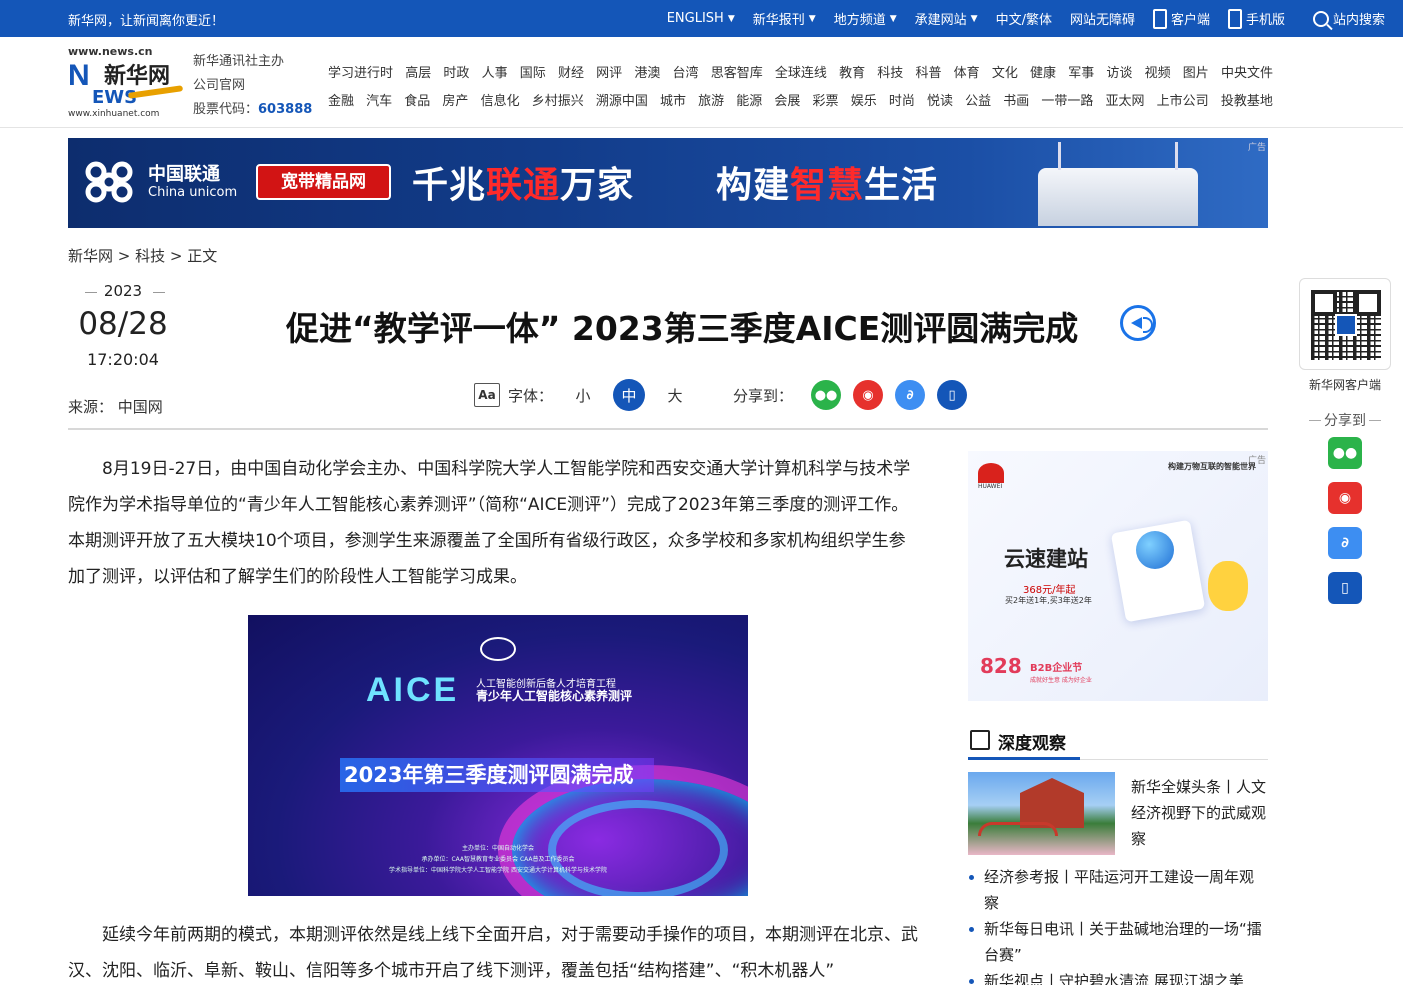  I want to click on rail-mobile-icon: ▯, so click(1345, 588).